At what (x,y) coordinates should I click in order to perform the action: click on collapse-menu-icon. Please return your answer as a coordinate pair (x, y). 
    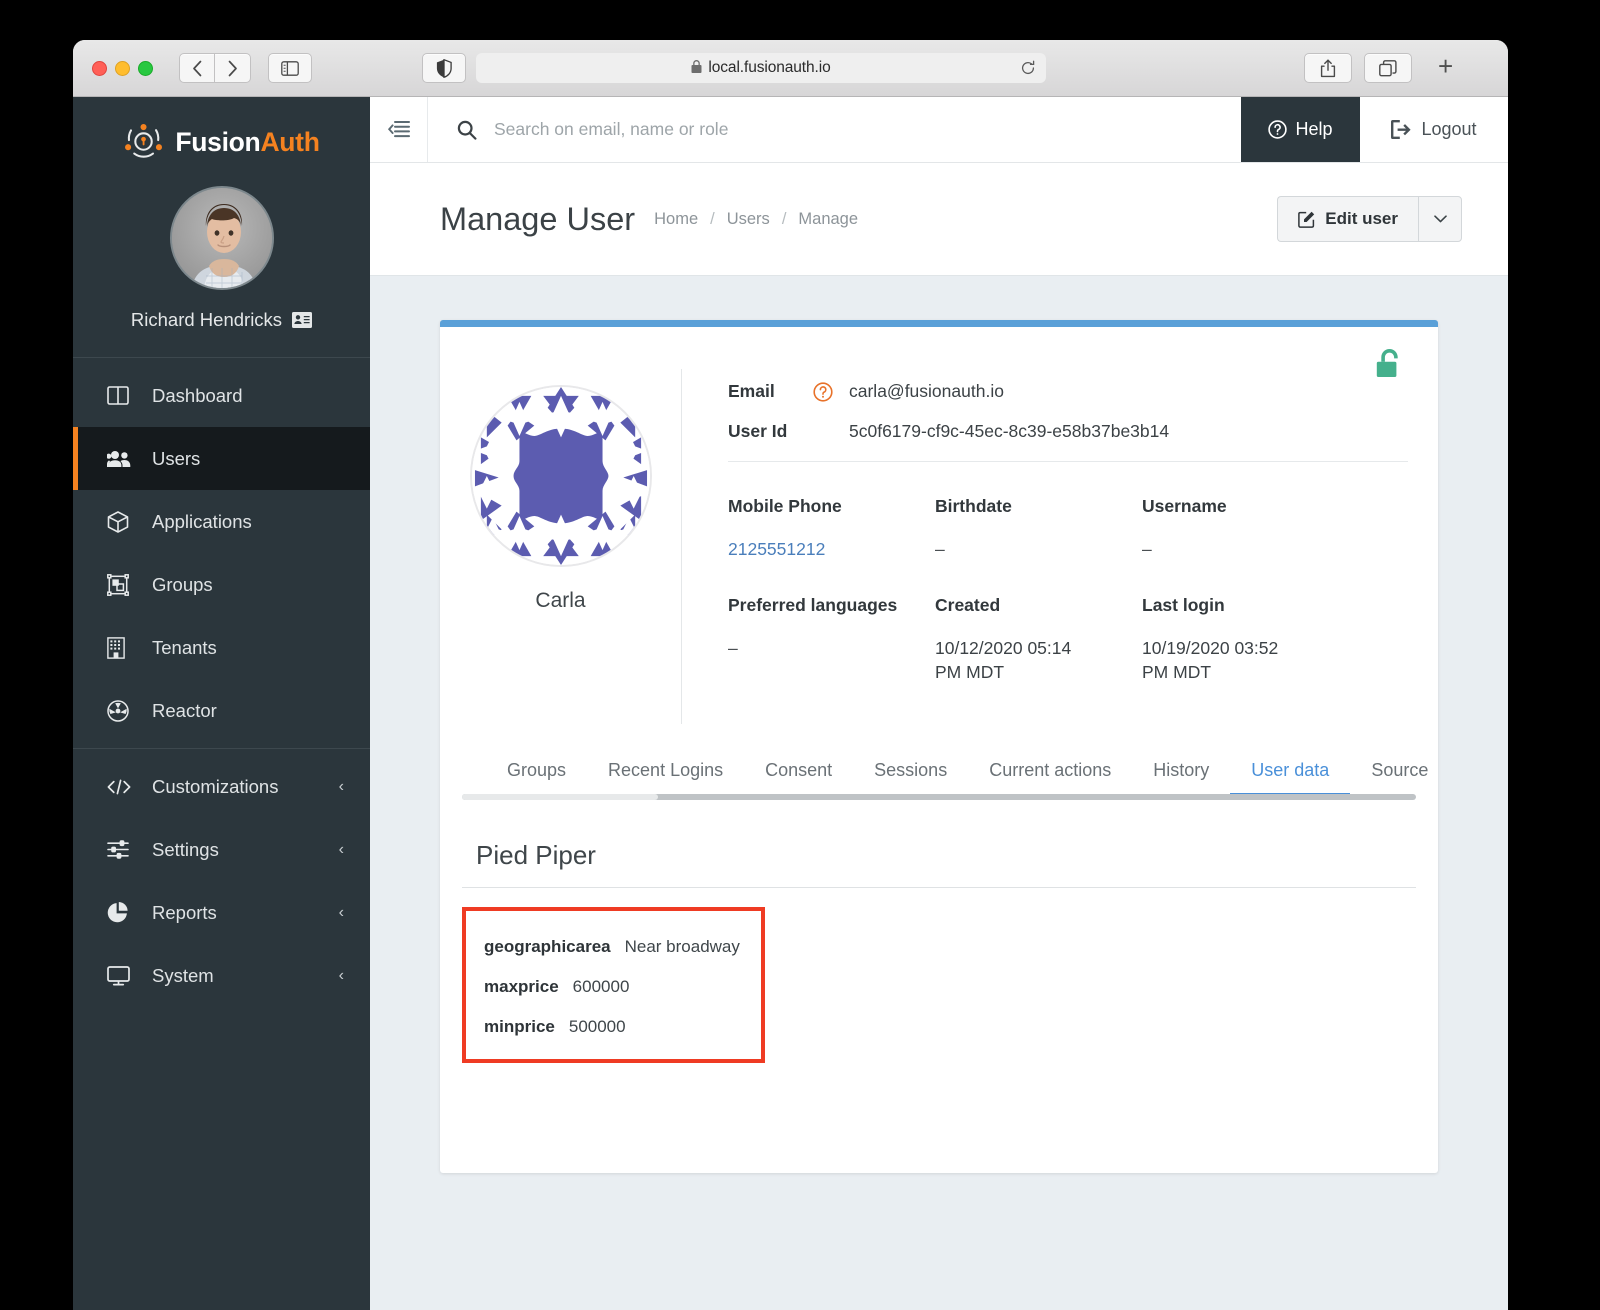
    Looking at the image, I should click on (398, 129).